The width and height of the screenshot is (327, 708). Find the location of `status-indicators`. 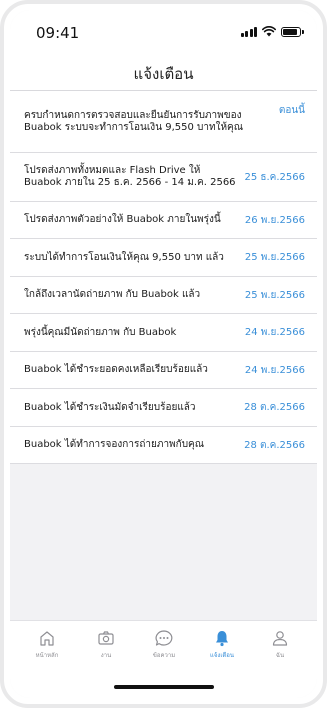

status-indicators is located at coordinates (272, 31).